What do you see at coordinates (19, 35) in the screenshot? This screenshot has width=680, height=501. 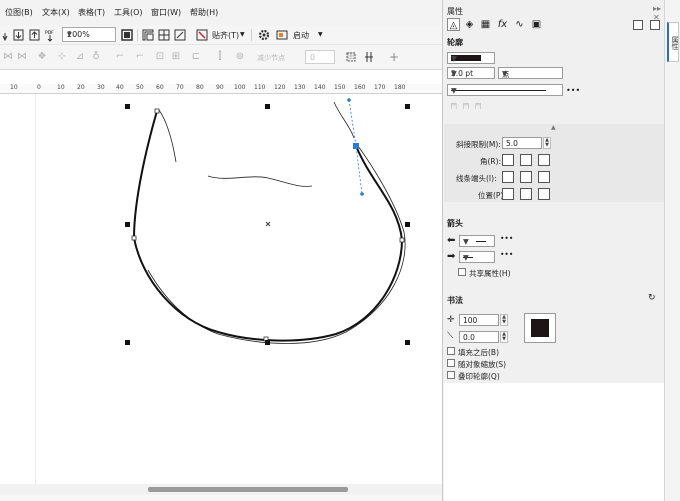 I see `import-icon` at bounding box center [19, 35].